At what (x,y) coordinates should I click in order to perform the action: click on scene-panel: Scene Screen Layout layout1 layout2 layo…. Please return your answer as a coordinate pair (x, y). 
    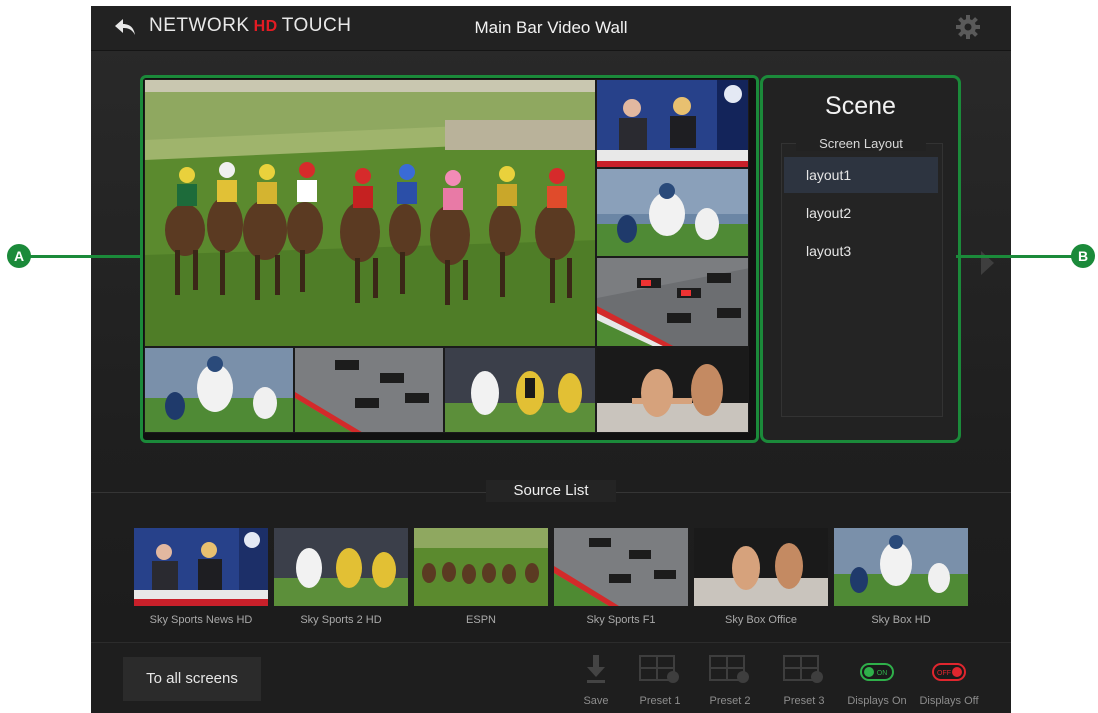
    Looking at the image, I should click on (860, 259).